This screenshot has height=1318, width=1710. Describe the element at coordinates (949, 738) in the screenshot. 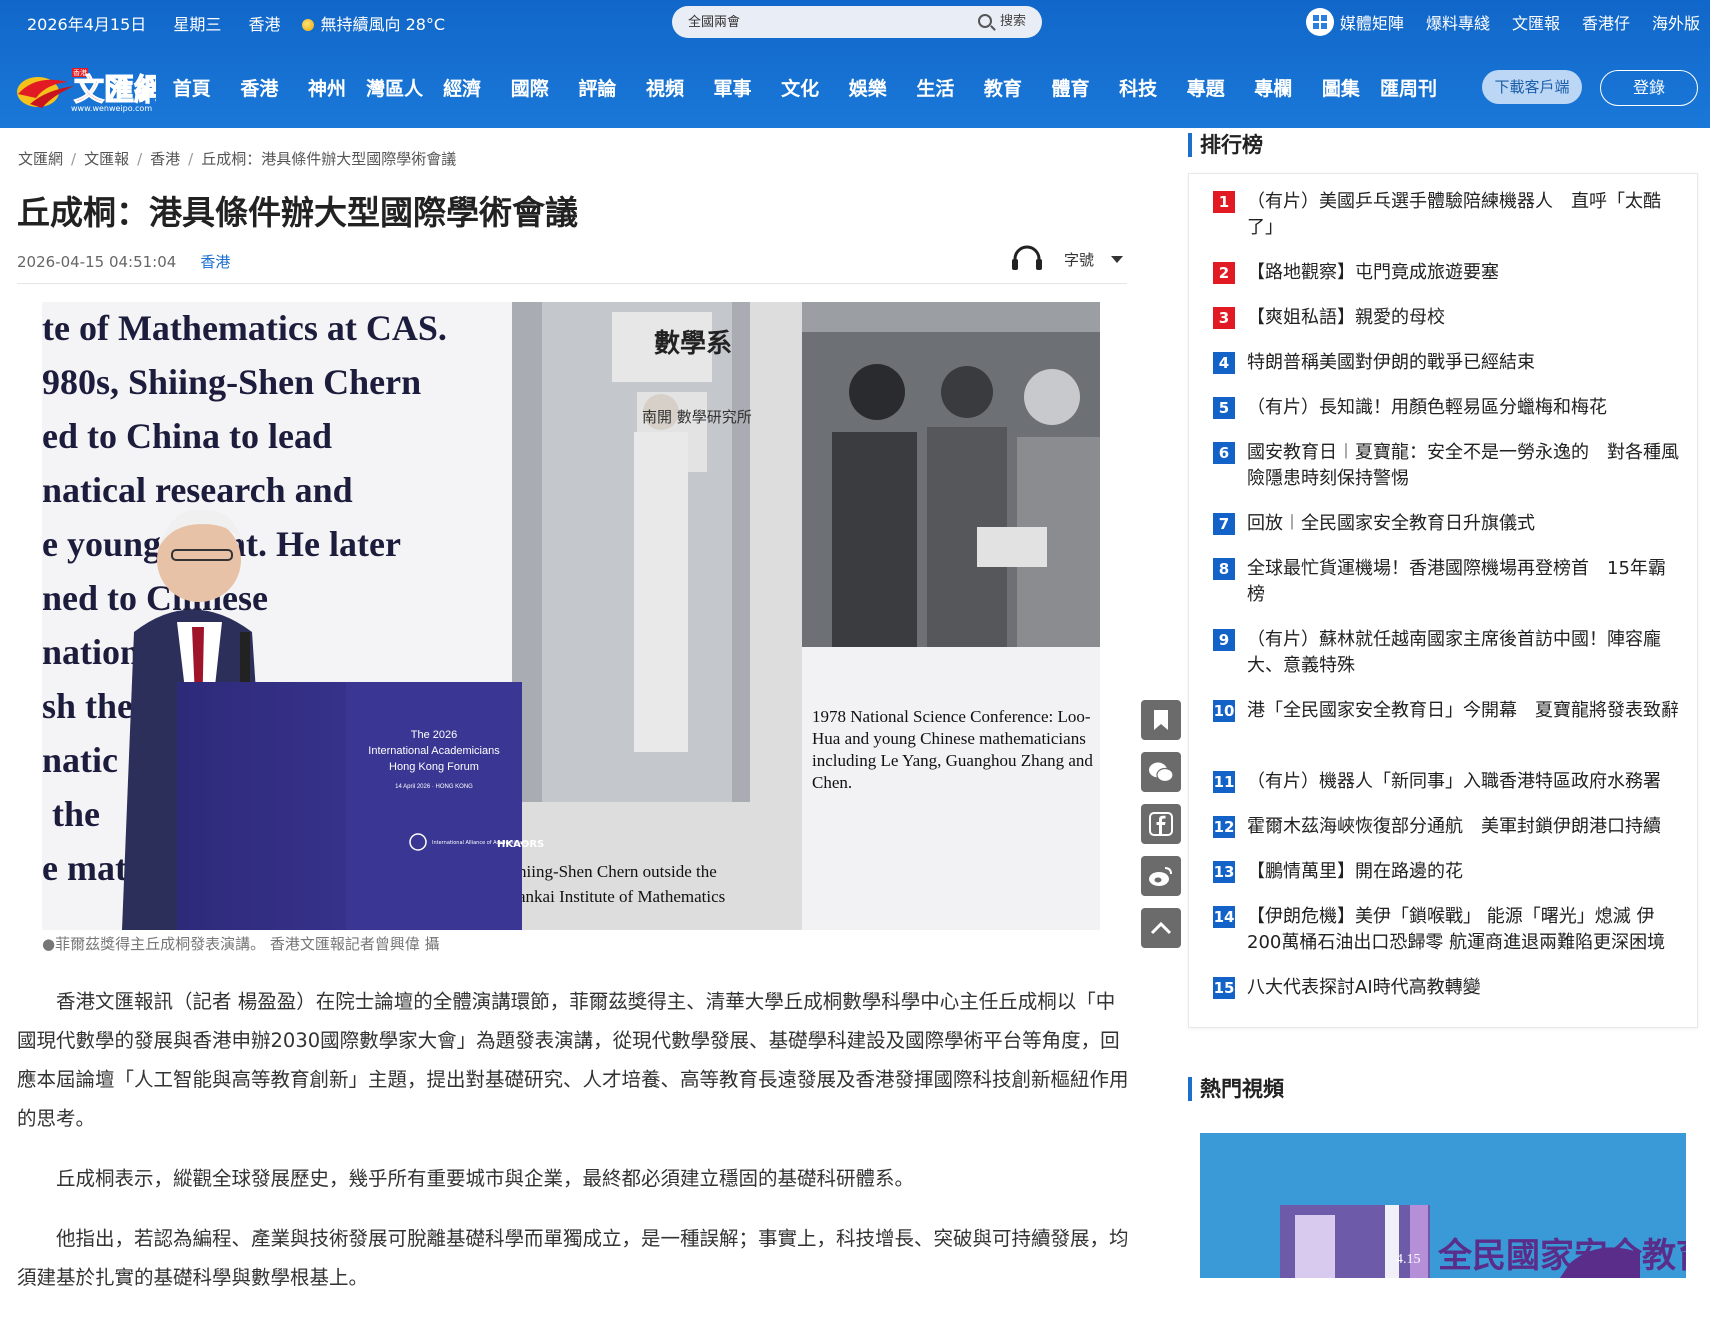

I see `slide-caption: Hua and young Chinese mathematicians` at that location.